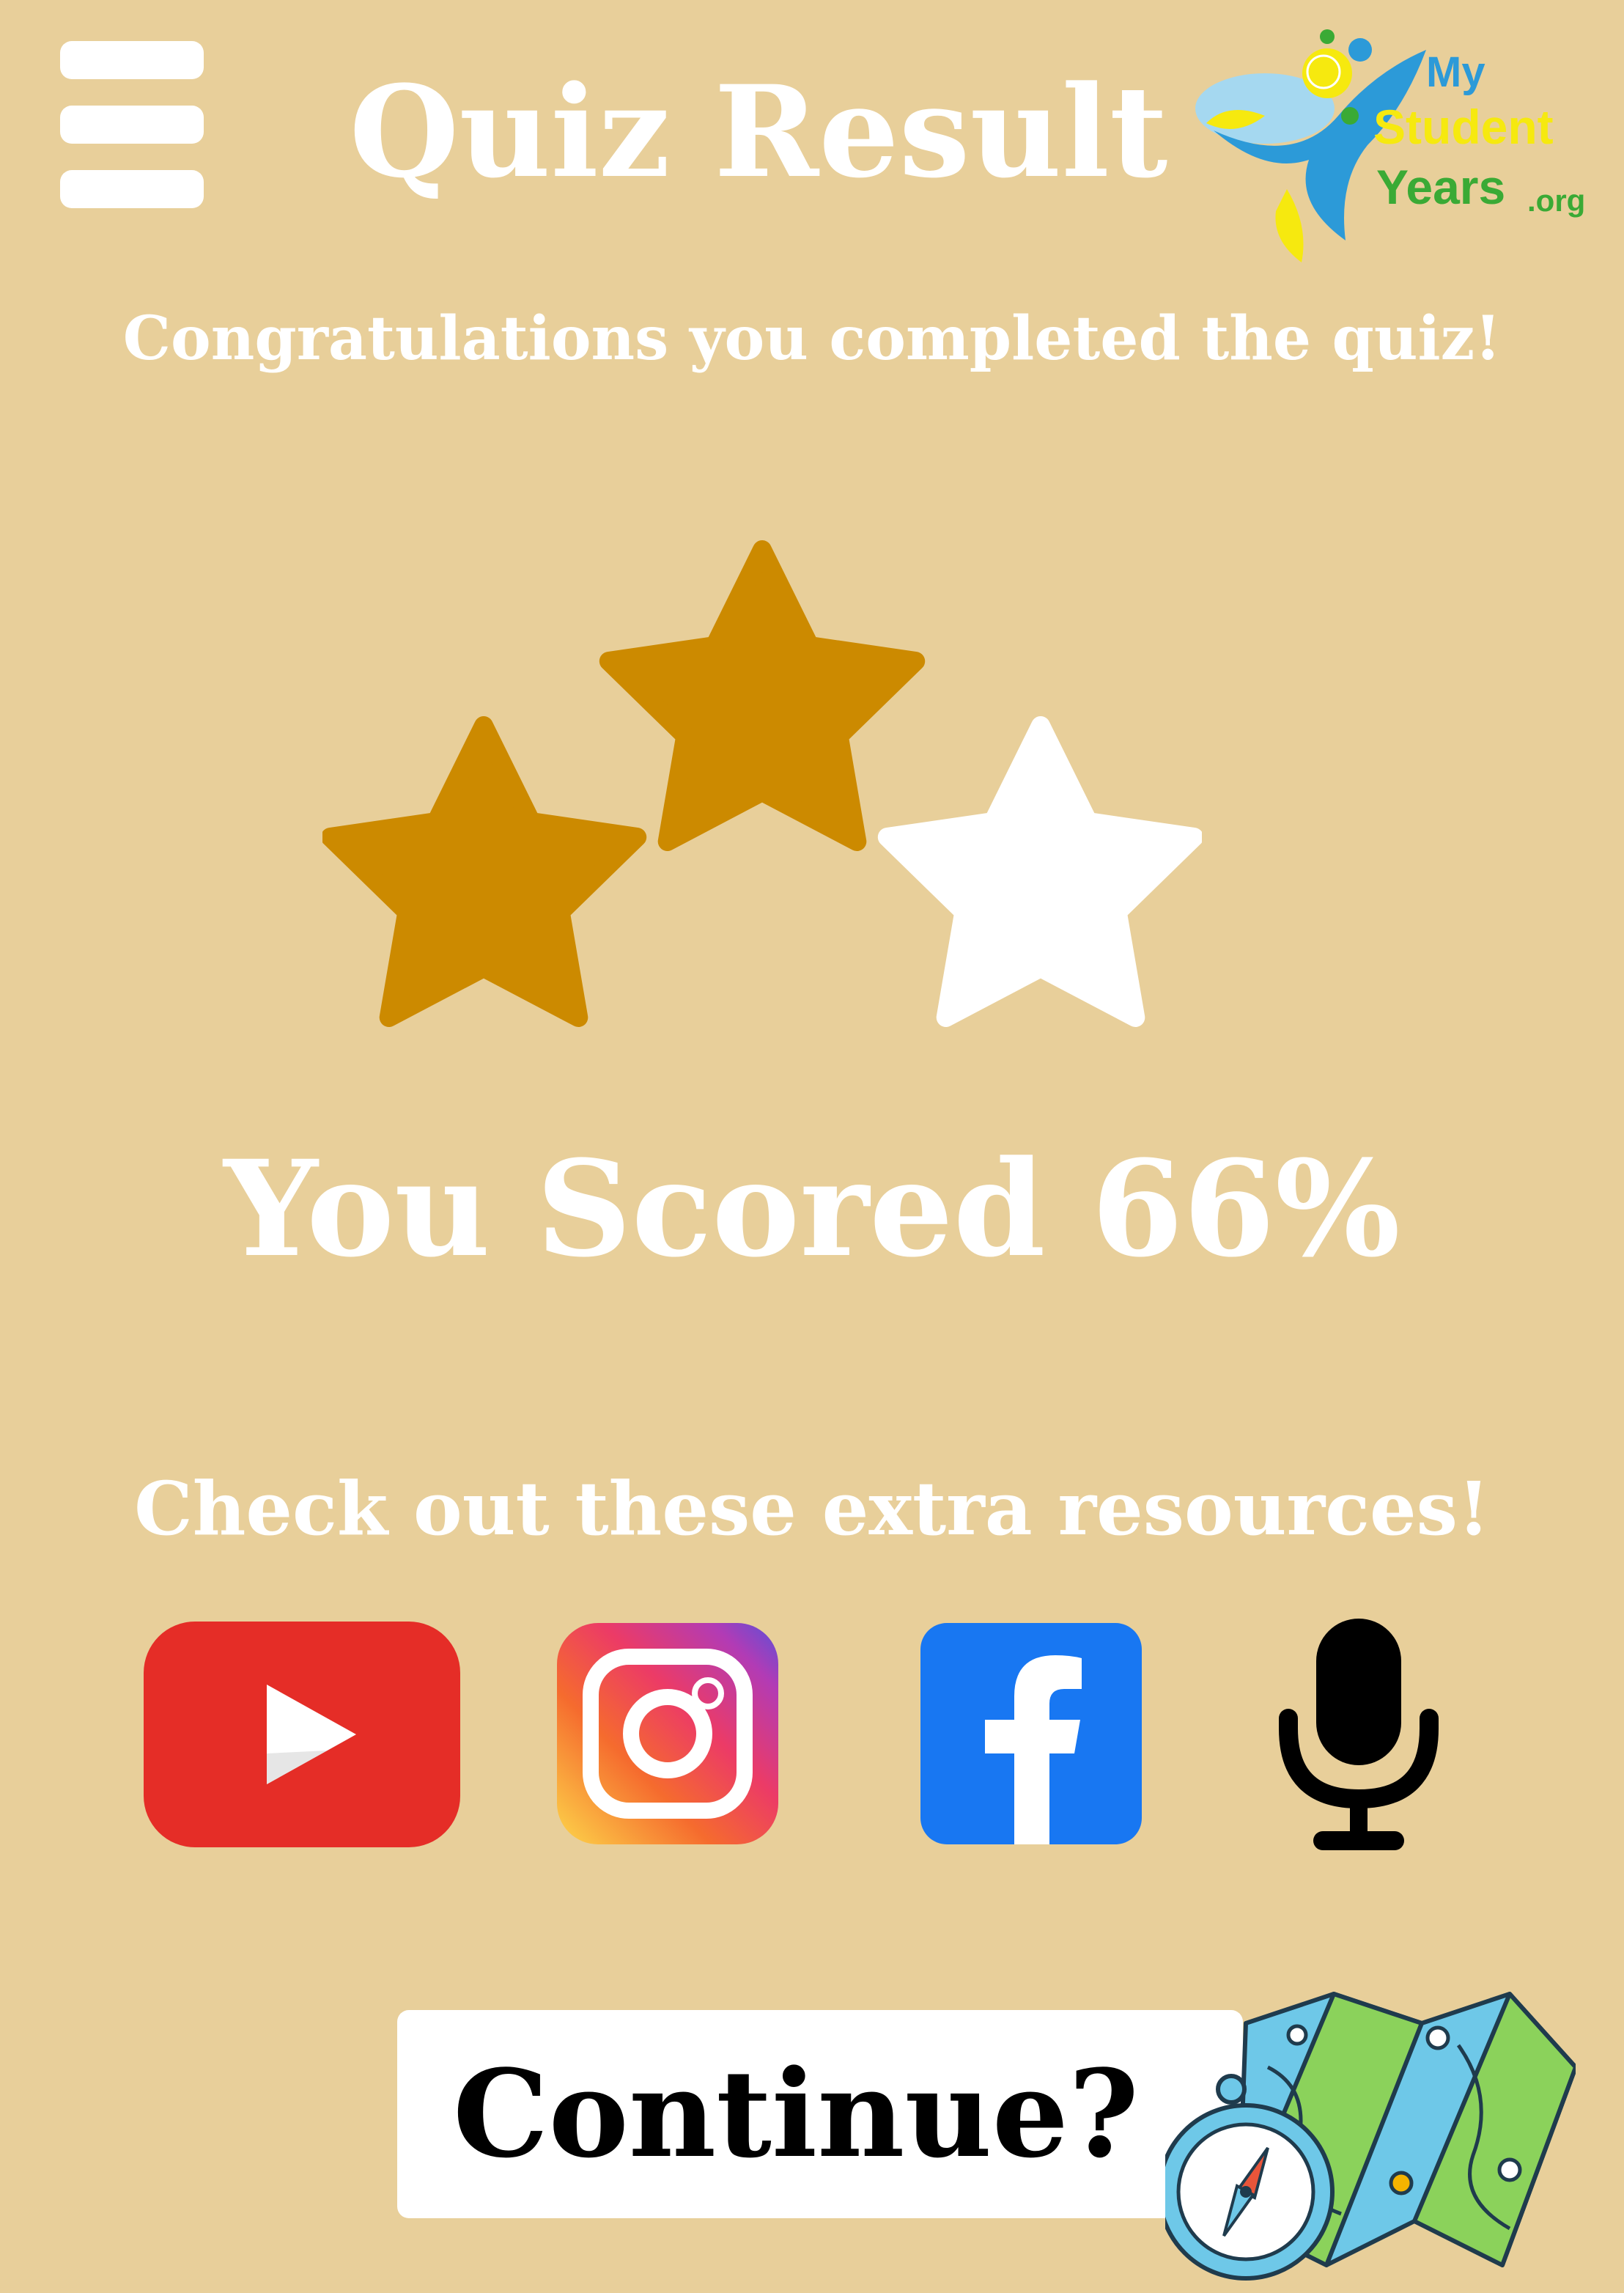 This screenshot has width=1624, height=2293. I want to click on star-rating, so click(762, 785).